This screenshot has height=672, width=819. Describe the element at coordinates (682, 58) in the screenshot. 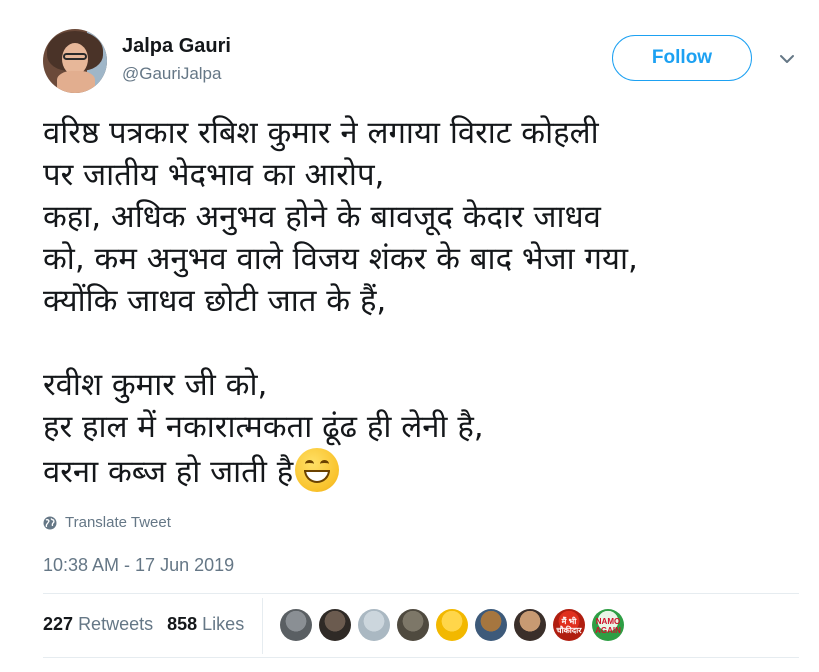

I see `follow-button: Follow` at that location.